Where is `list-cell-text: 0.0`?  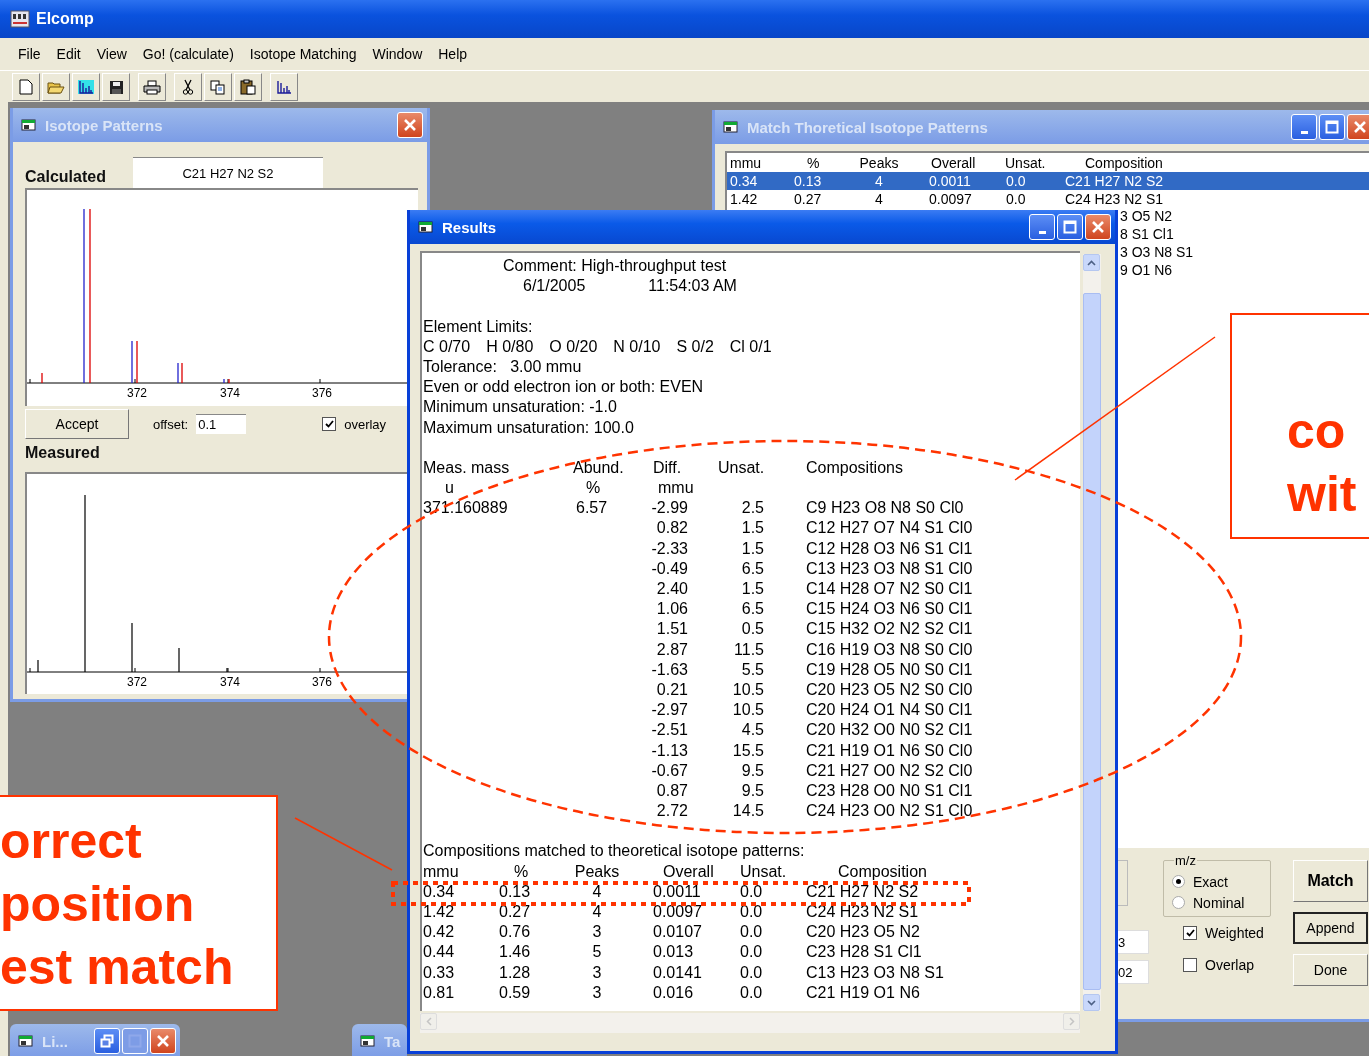
list-cell-text: 0.0 is located at coordinates (1016, 199).